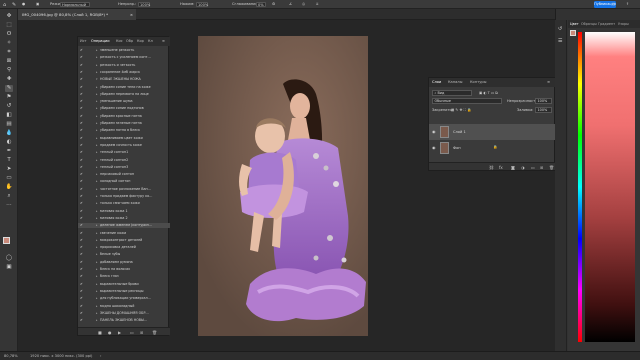  What do you see at coordinates (124, 138) in the screenshot?
I see `action-row: ✔ ▸ выравниваем цвет кожи` at bounding box center [124, 138].